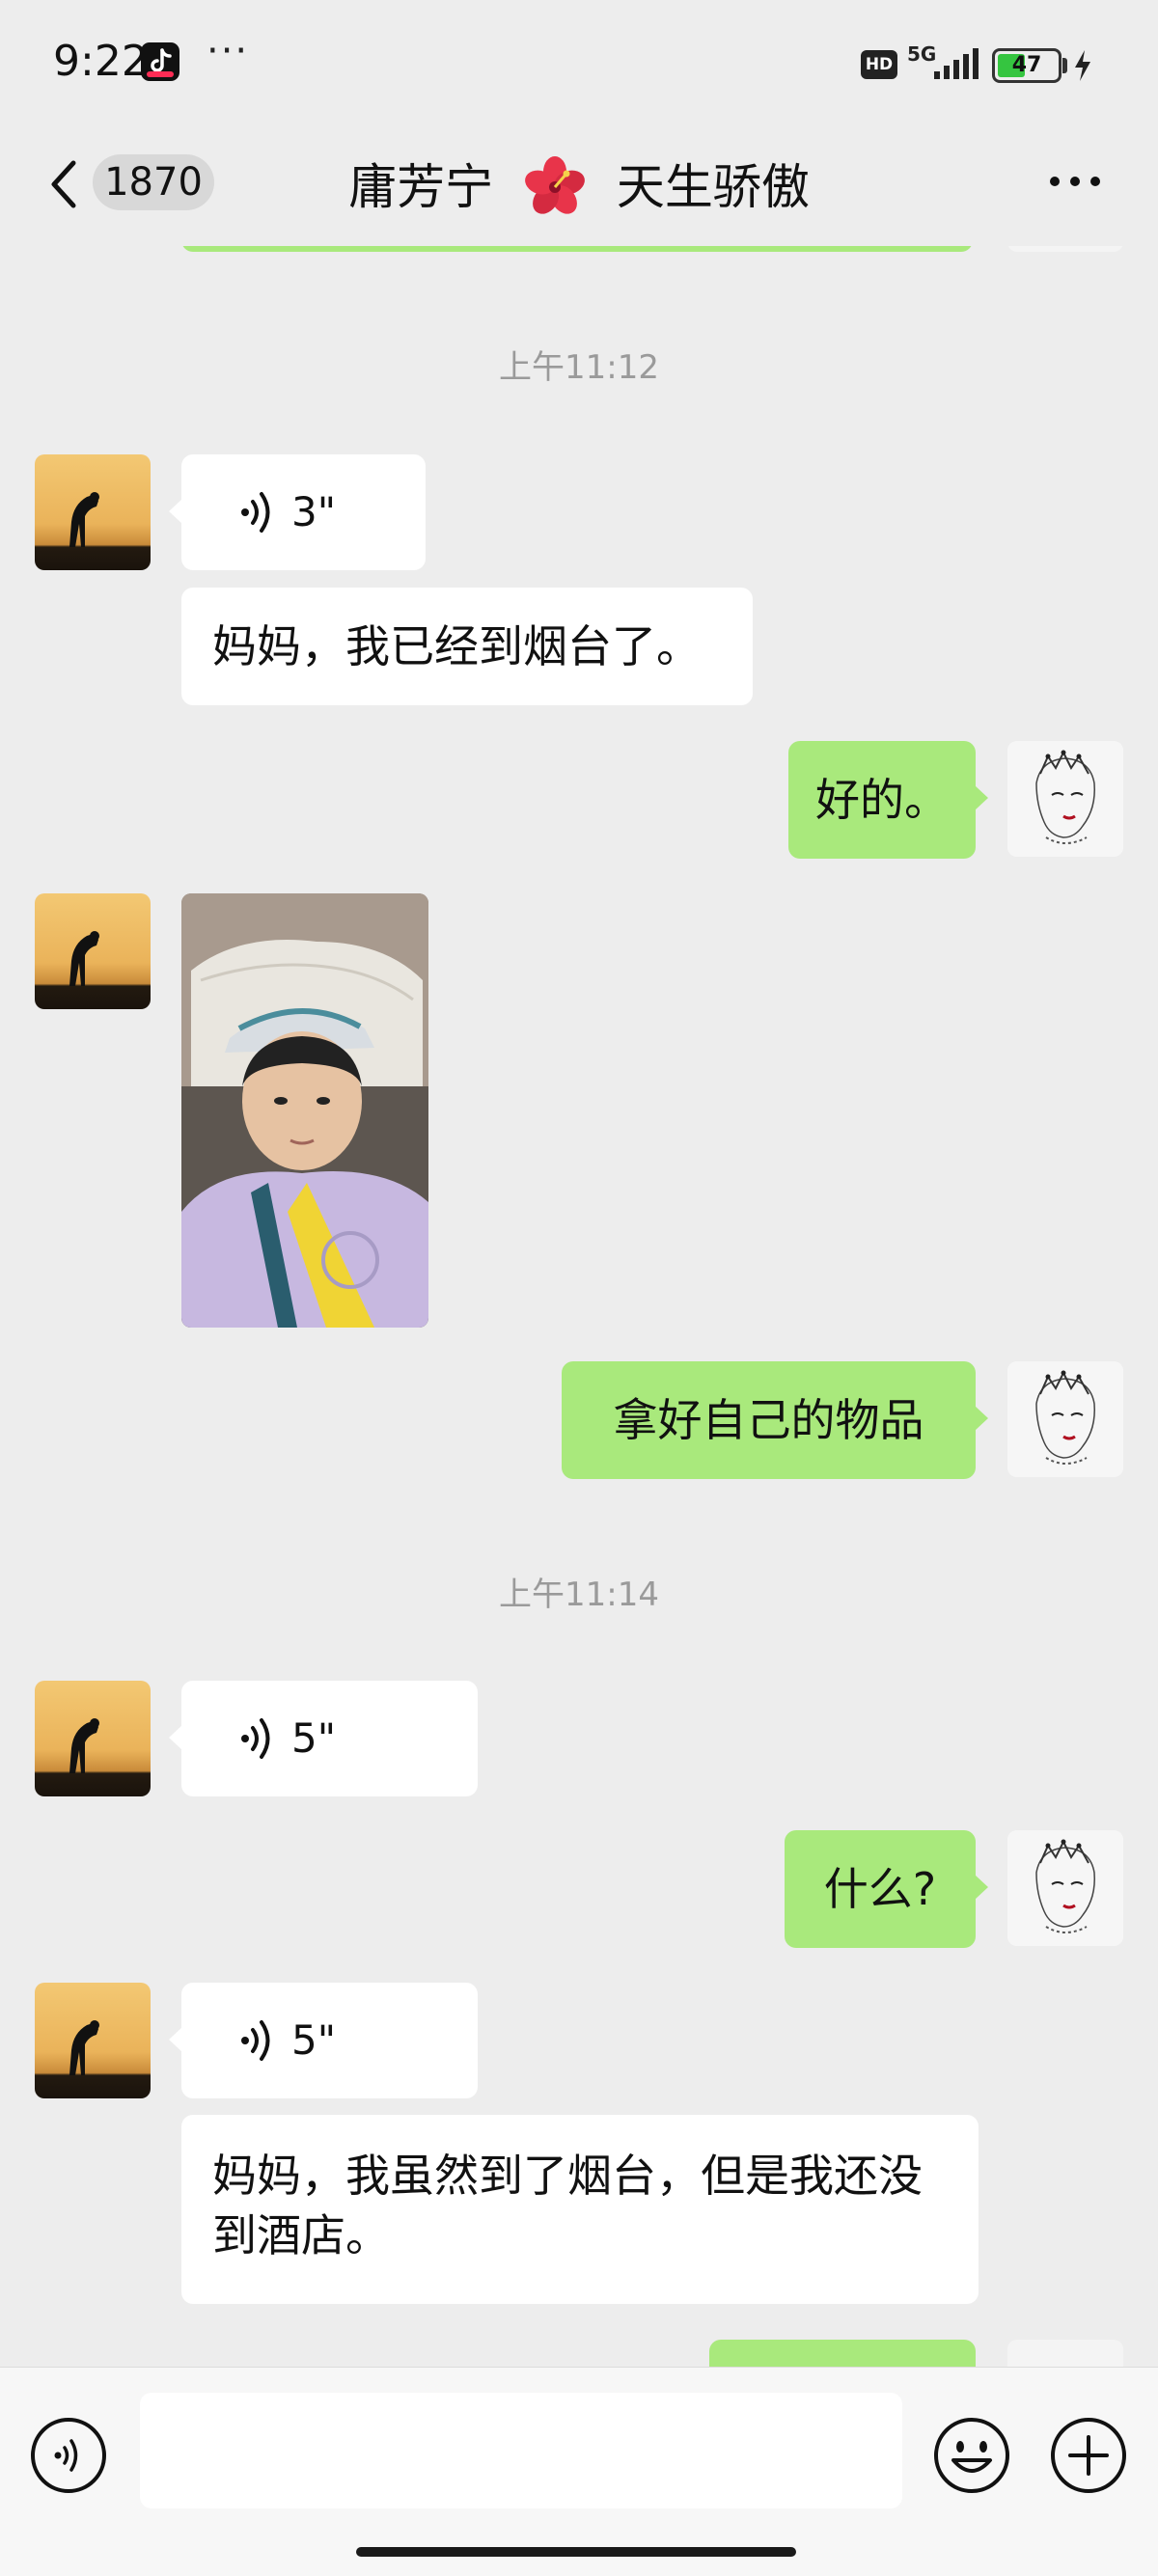 The width and height of the screenshot is (1158, 2576). What do you see at coordinates (842, 2354) in the screenshot?
I see `partial-bubble-bottom` at bounding box center [842, 2354].